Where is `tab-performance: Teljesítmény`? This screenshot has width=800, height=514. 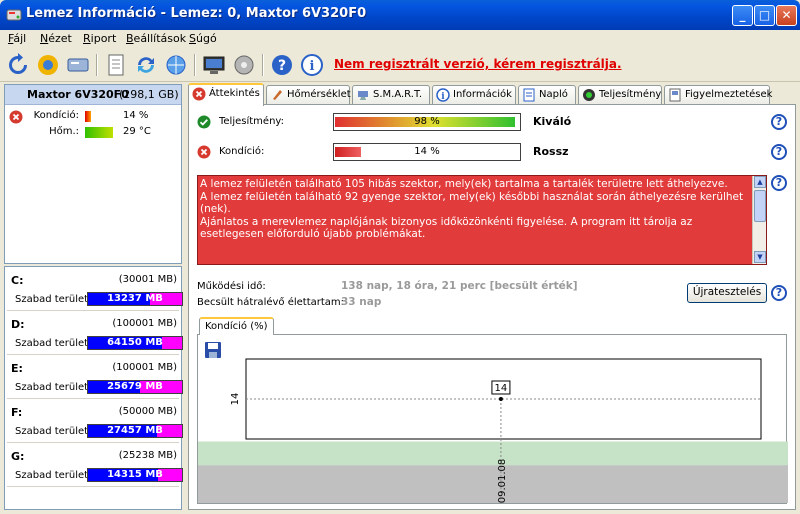
tab-performance: Teljesítmény is located at coordinates (620, 95).